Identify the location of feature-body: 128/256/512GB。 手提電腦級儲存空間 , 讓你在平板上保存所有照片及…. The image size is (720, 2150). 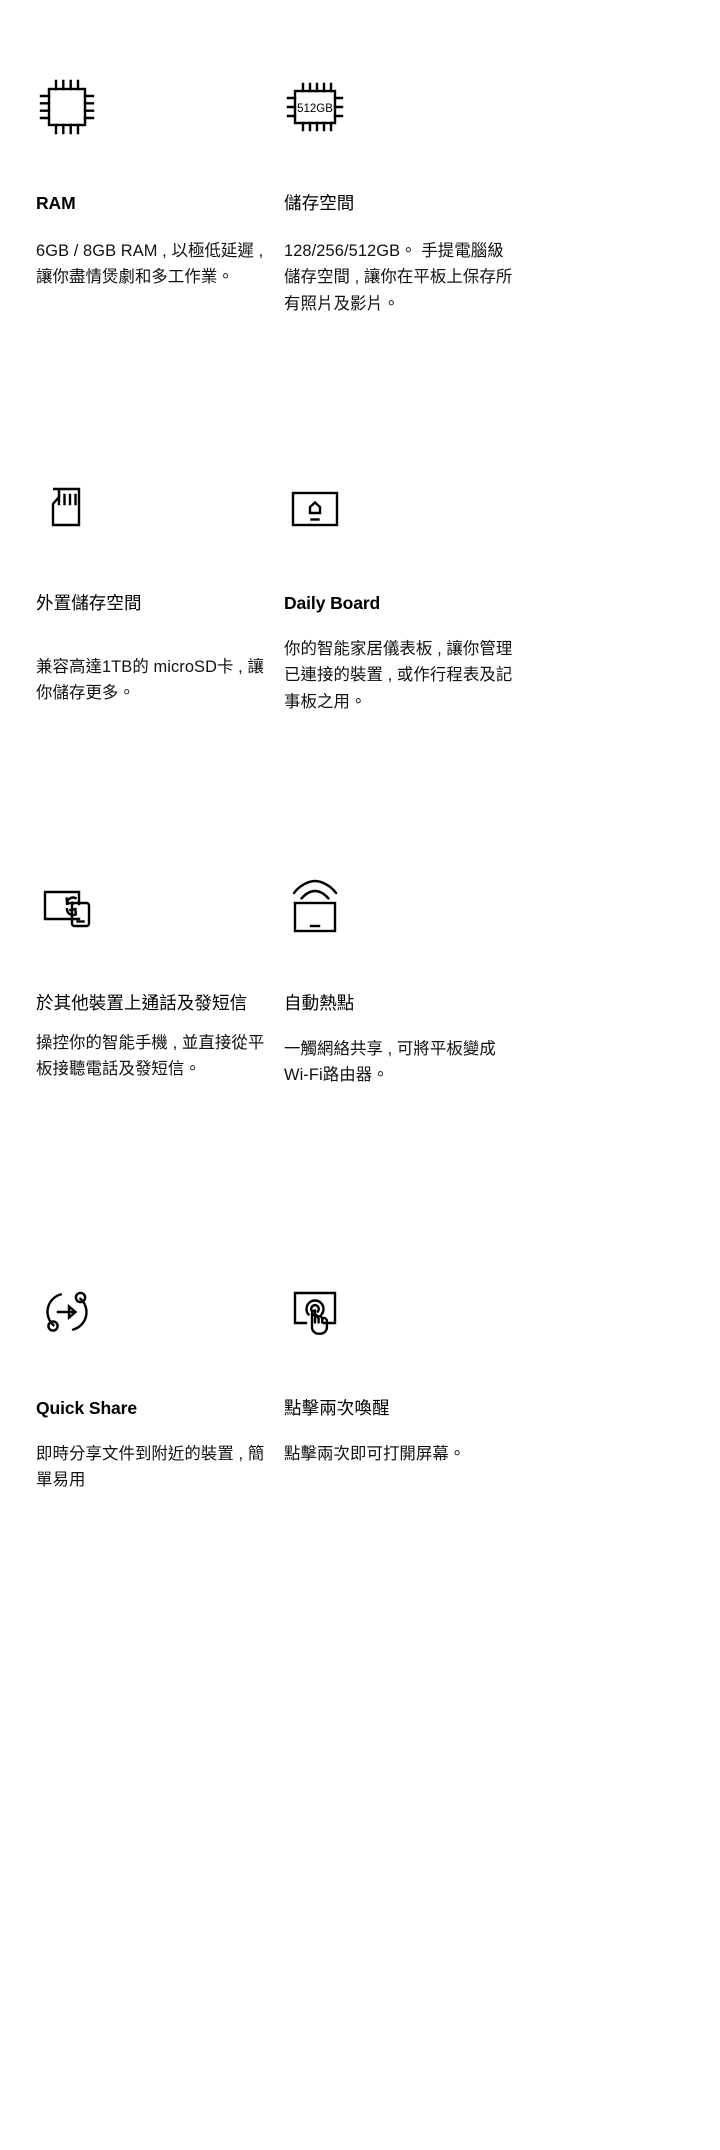
(398, 277).